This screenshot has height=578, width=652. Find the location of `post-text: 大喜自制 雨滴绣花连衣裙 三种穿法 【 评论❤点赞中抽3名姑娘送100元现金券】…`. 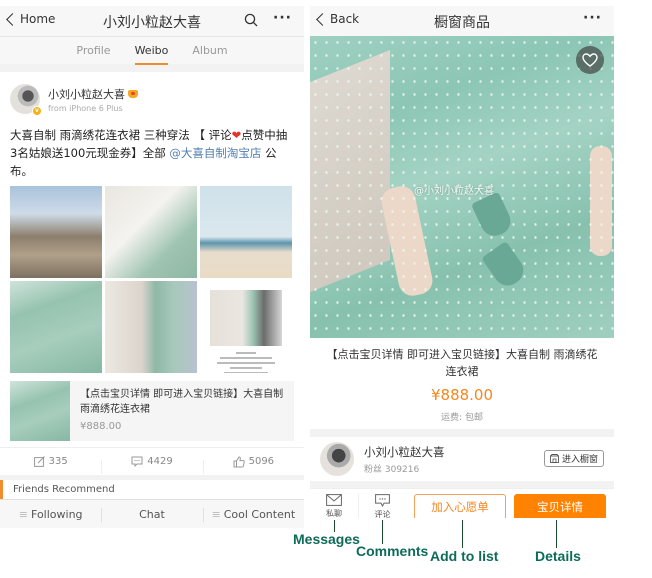

post-text: 大喜自制 雨滴绣花连衣裙 三种穿法 【 评论❤点赞中抽3名姑娘送100元现金券】… is located at coordinates (152, 153).